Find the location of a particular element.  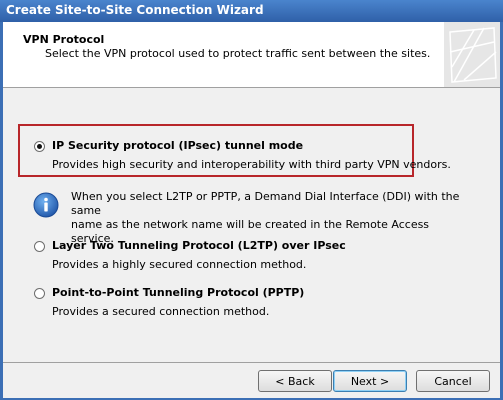

title-bar: Create Site-to-Site Connection Wizard is located at coordinates (251, 11).